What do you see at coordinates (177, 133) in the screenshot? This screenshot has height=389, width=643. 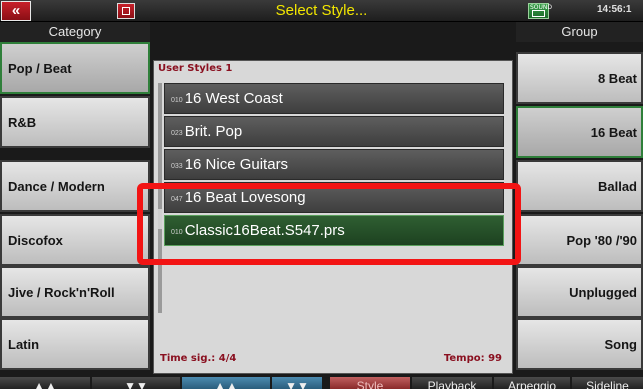 I see `style-number: 023` at bounding box center [177, 133].